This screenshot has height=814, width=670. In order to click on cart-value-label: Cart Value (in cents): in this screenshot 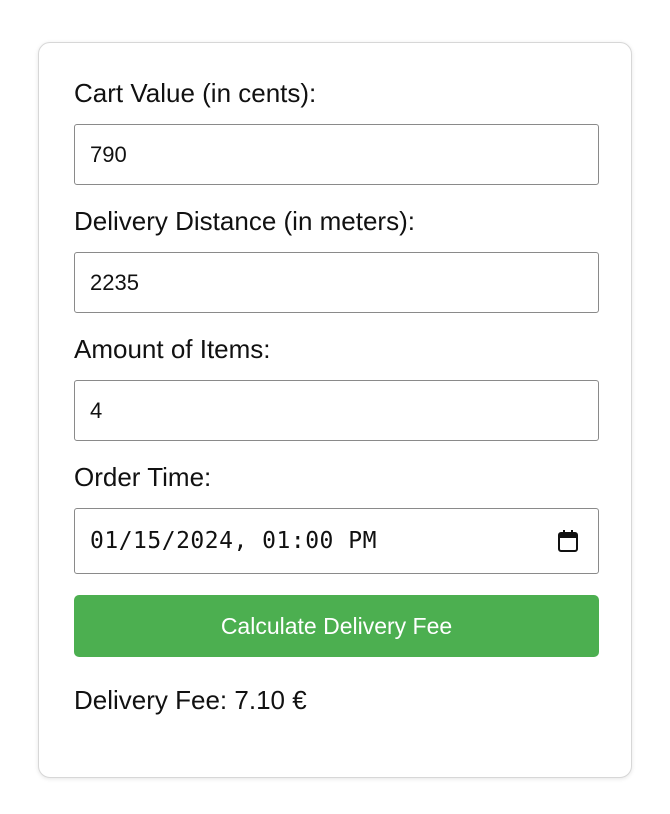, I will do `click(195, 93)`.